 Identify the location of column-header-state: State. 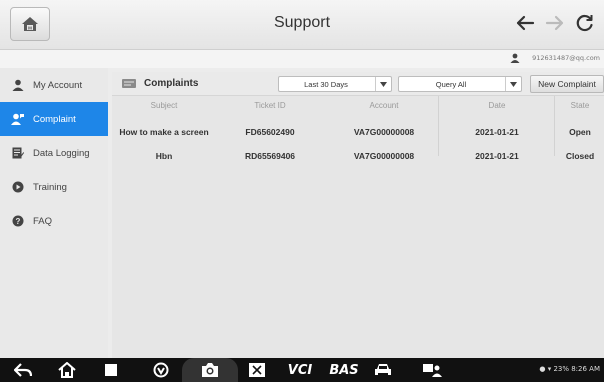
(580, 105).